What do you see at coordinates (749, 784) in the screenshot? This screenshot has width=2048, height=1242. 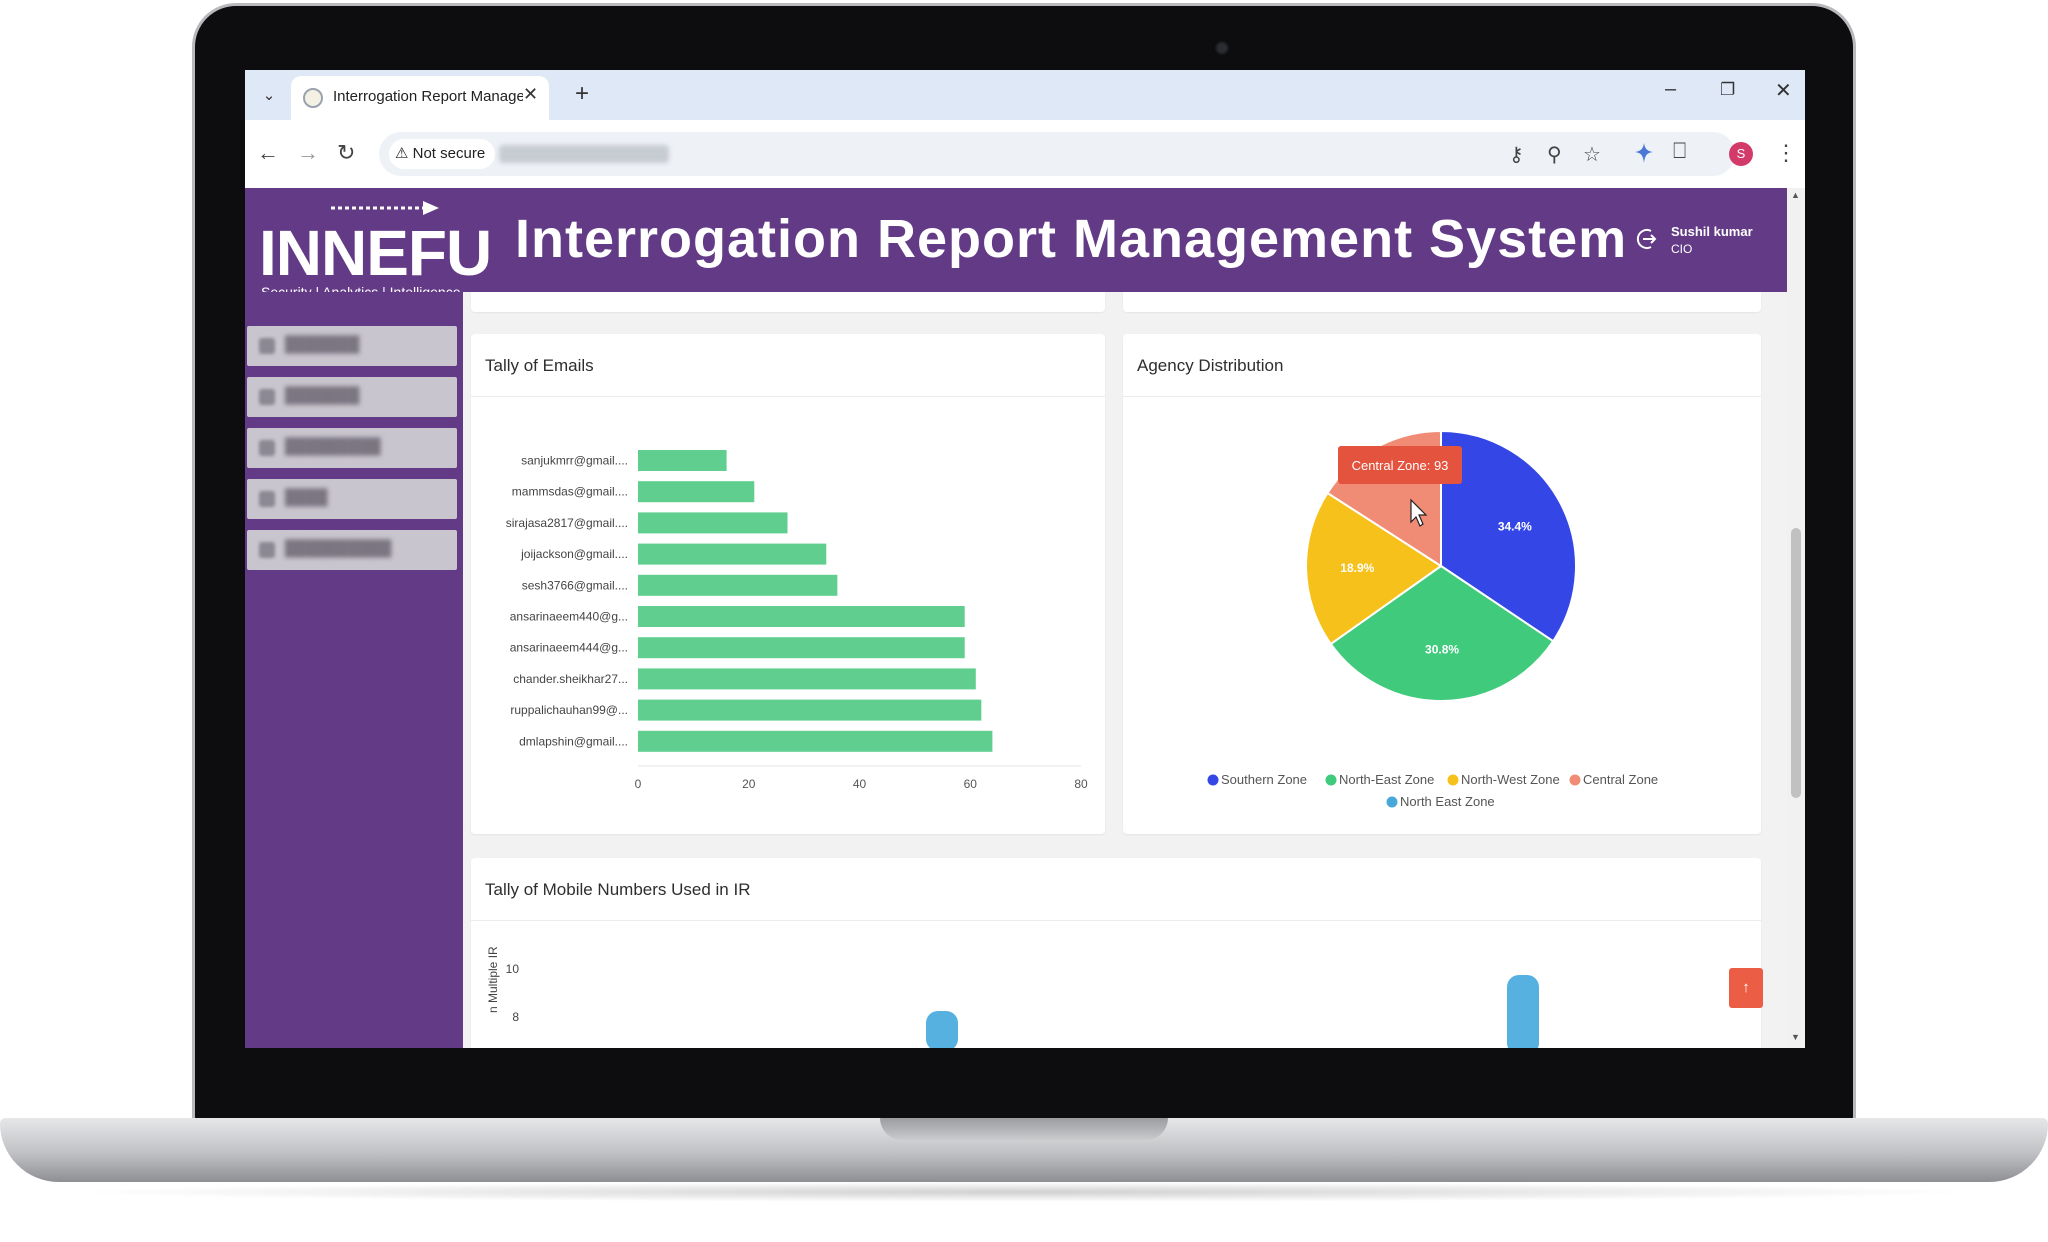 I see `x-tick-label: 20` at bounding box center [749, 784].